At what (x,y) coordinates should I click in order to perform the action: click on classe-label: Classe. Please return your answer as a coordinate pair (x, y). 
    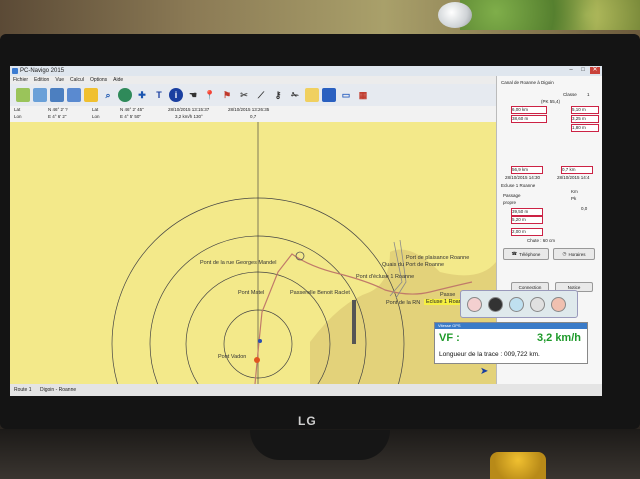
    Looking at the image, I should click on (570, 94).